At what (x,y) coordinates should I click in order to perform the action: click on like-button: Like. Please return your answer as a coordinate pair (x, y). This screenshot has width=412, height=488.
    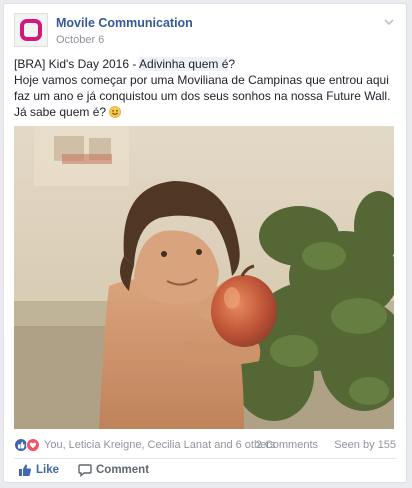
    Looking at the image, I should click on (38, 470).